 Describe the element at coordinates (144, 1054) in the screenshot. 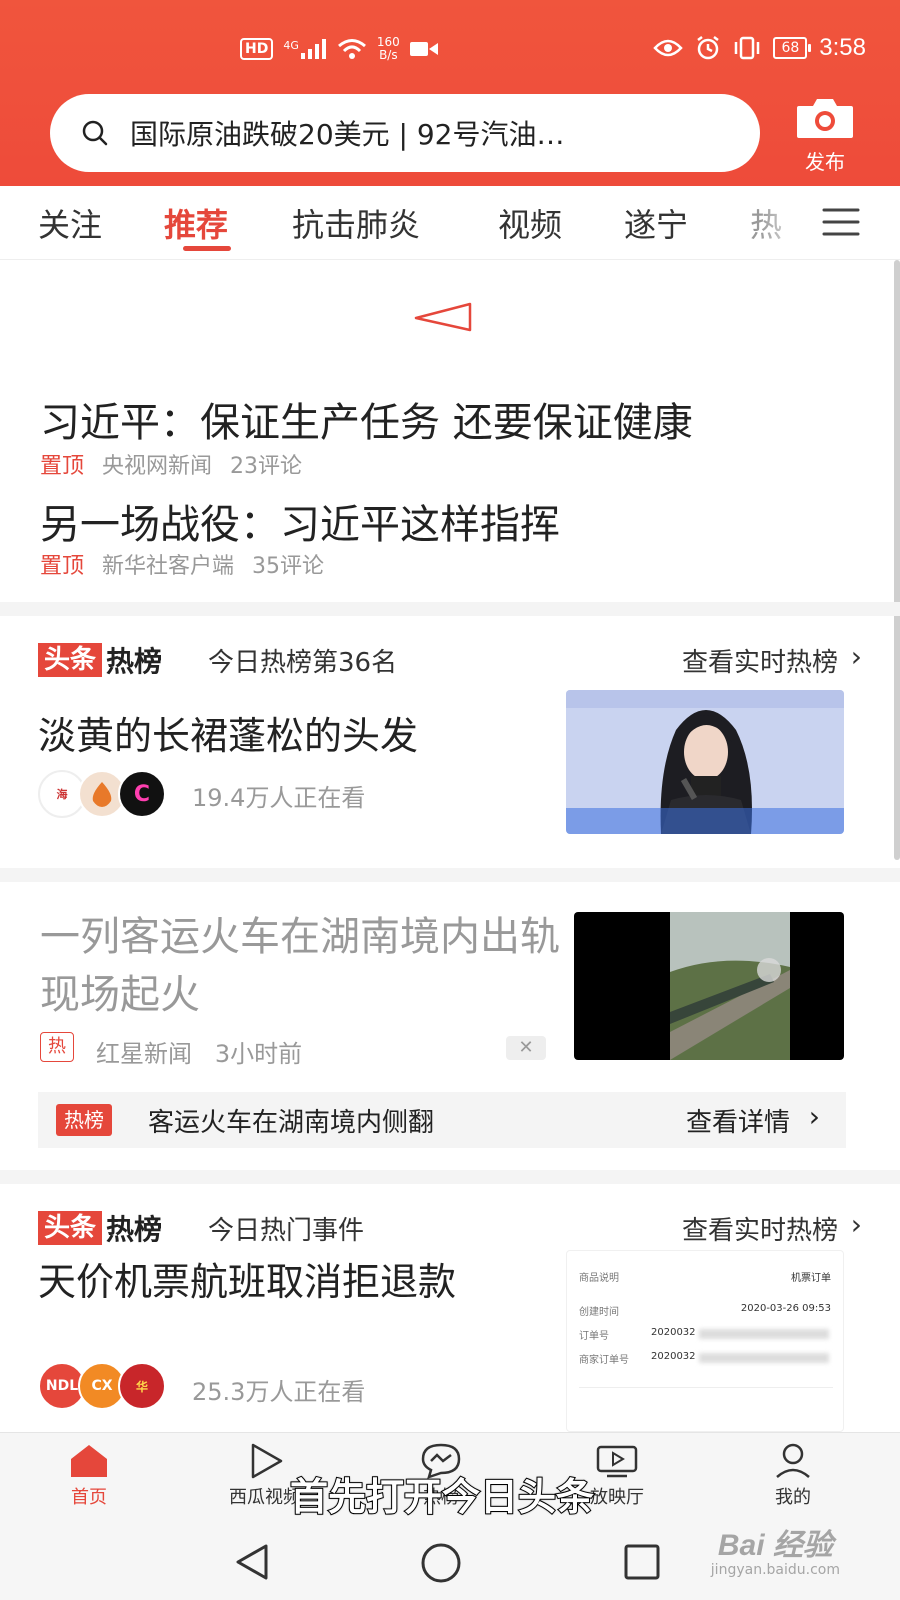

I see `news-source-name: 红星新闻` at that location.